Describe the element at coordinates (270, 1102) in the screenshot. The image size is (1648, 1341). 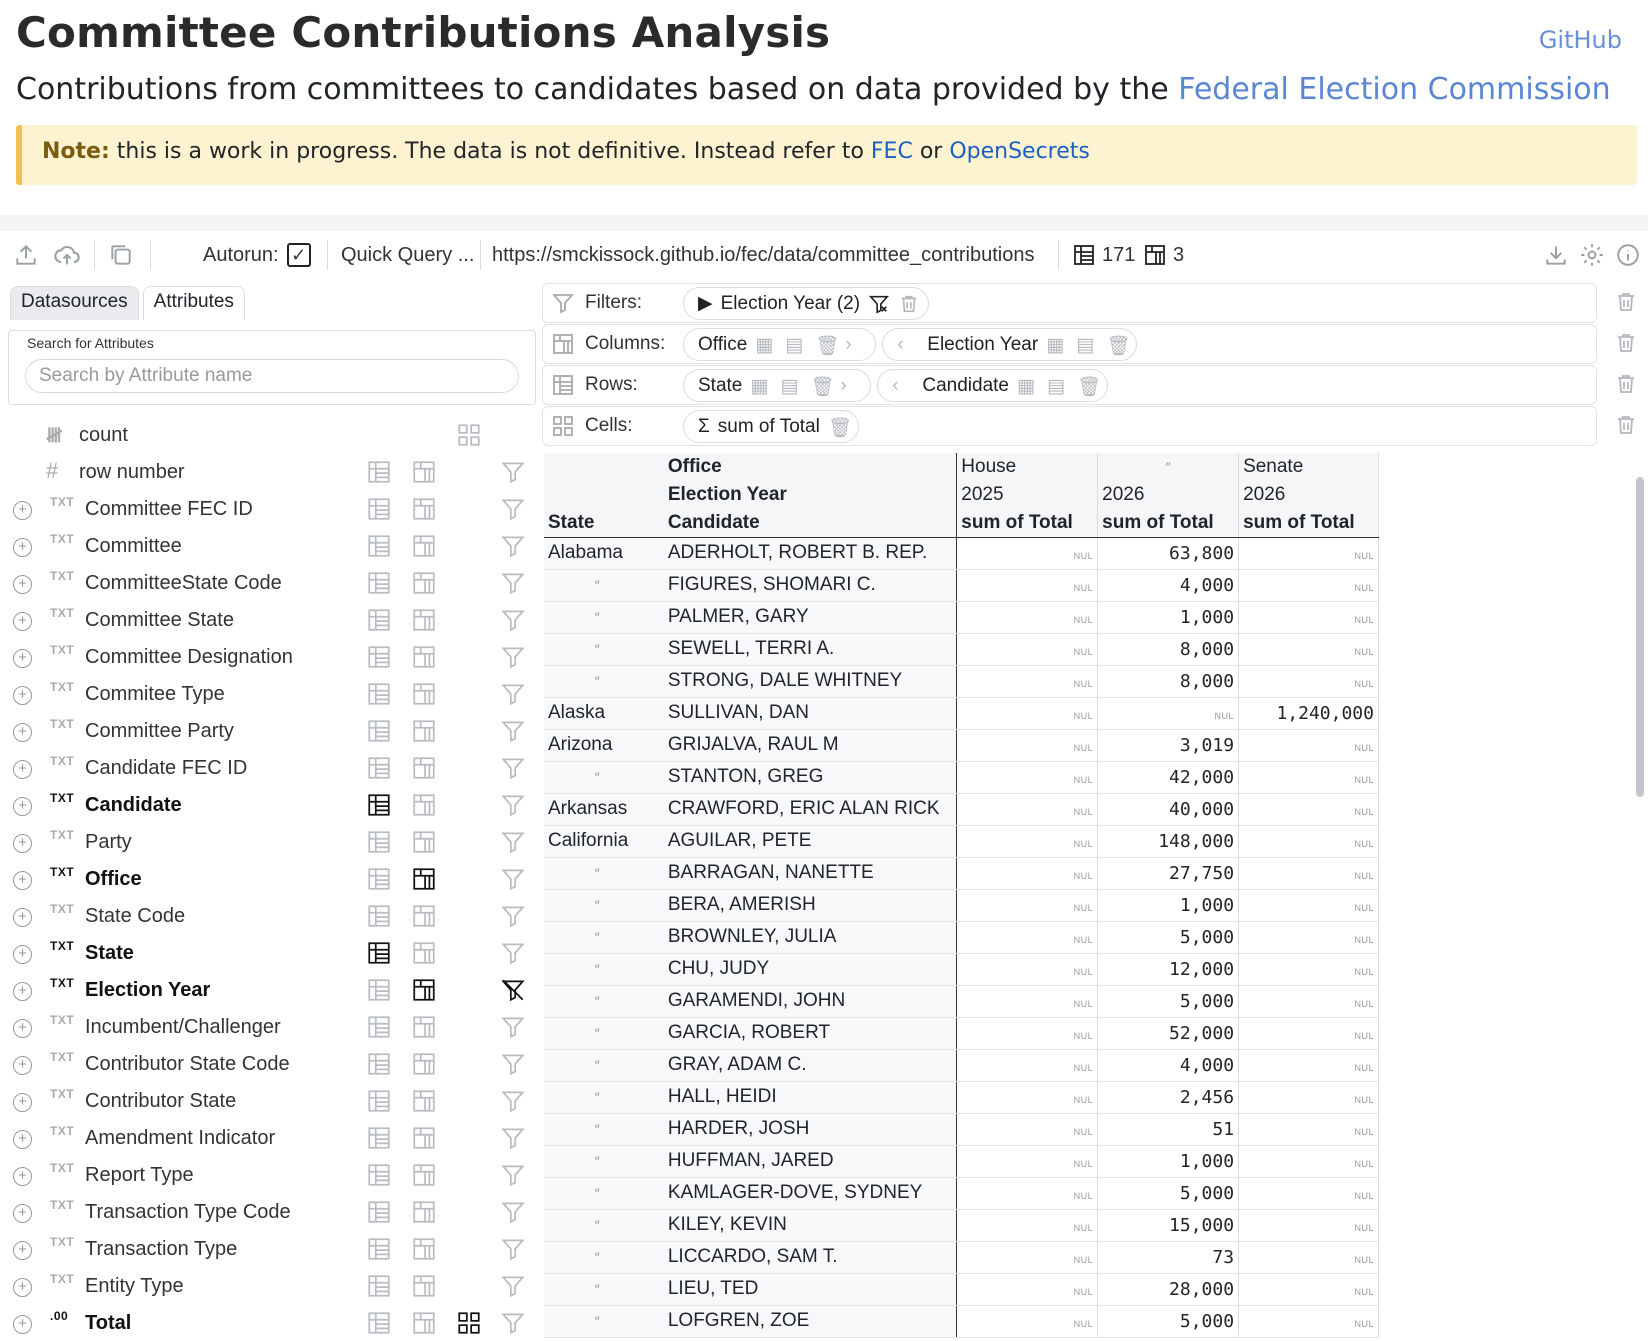
I see `attribute-item: + TXT Contributor State` at that location.